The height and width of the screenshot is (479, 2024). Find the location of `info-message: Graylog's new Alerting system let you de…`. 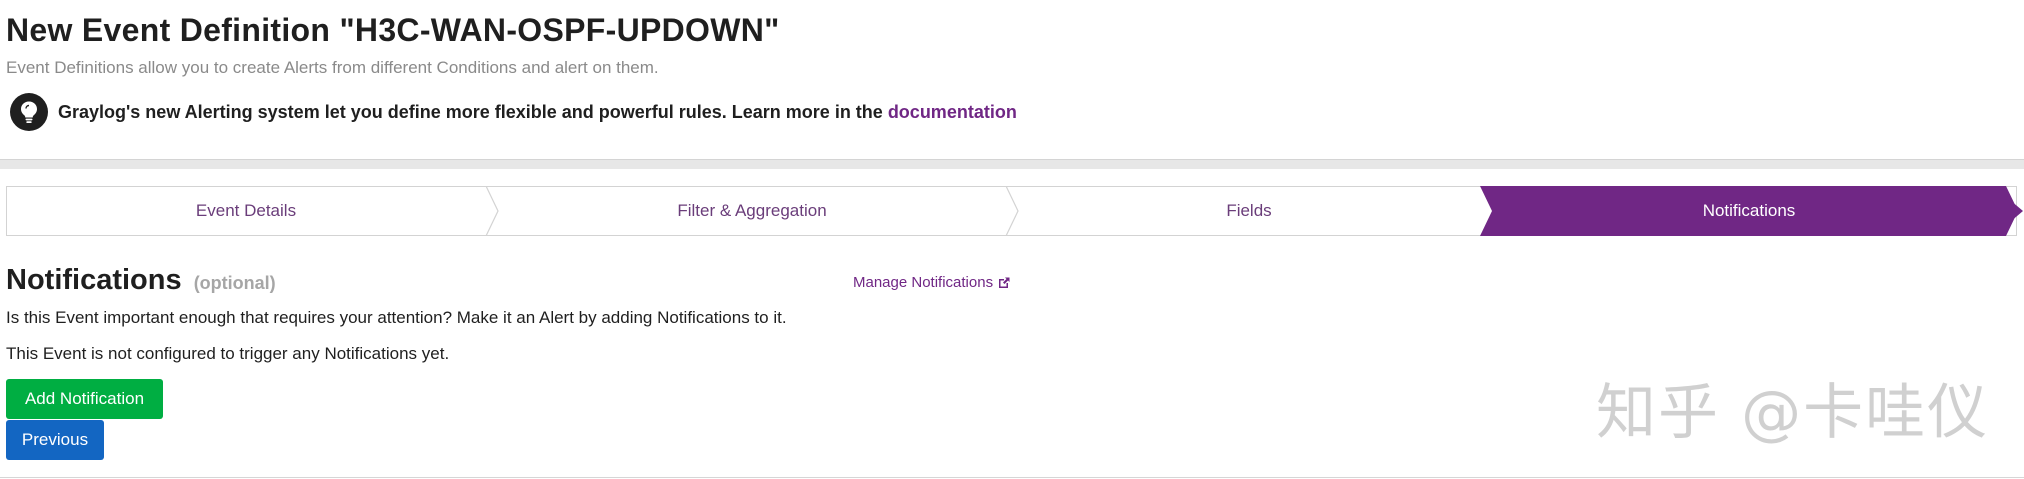

info-message: Graylog's new Alerting system let you de… is located at coordinates (473, 111).